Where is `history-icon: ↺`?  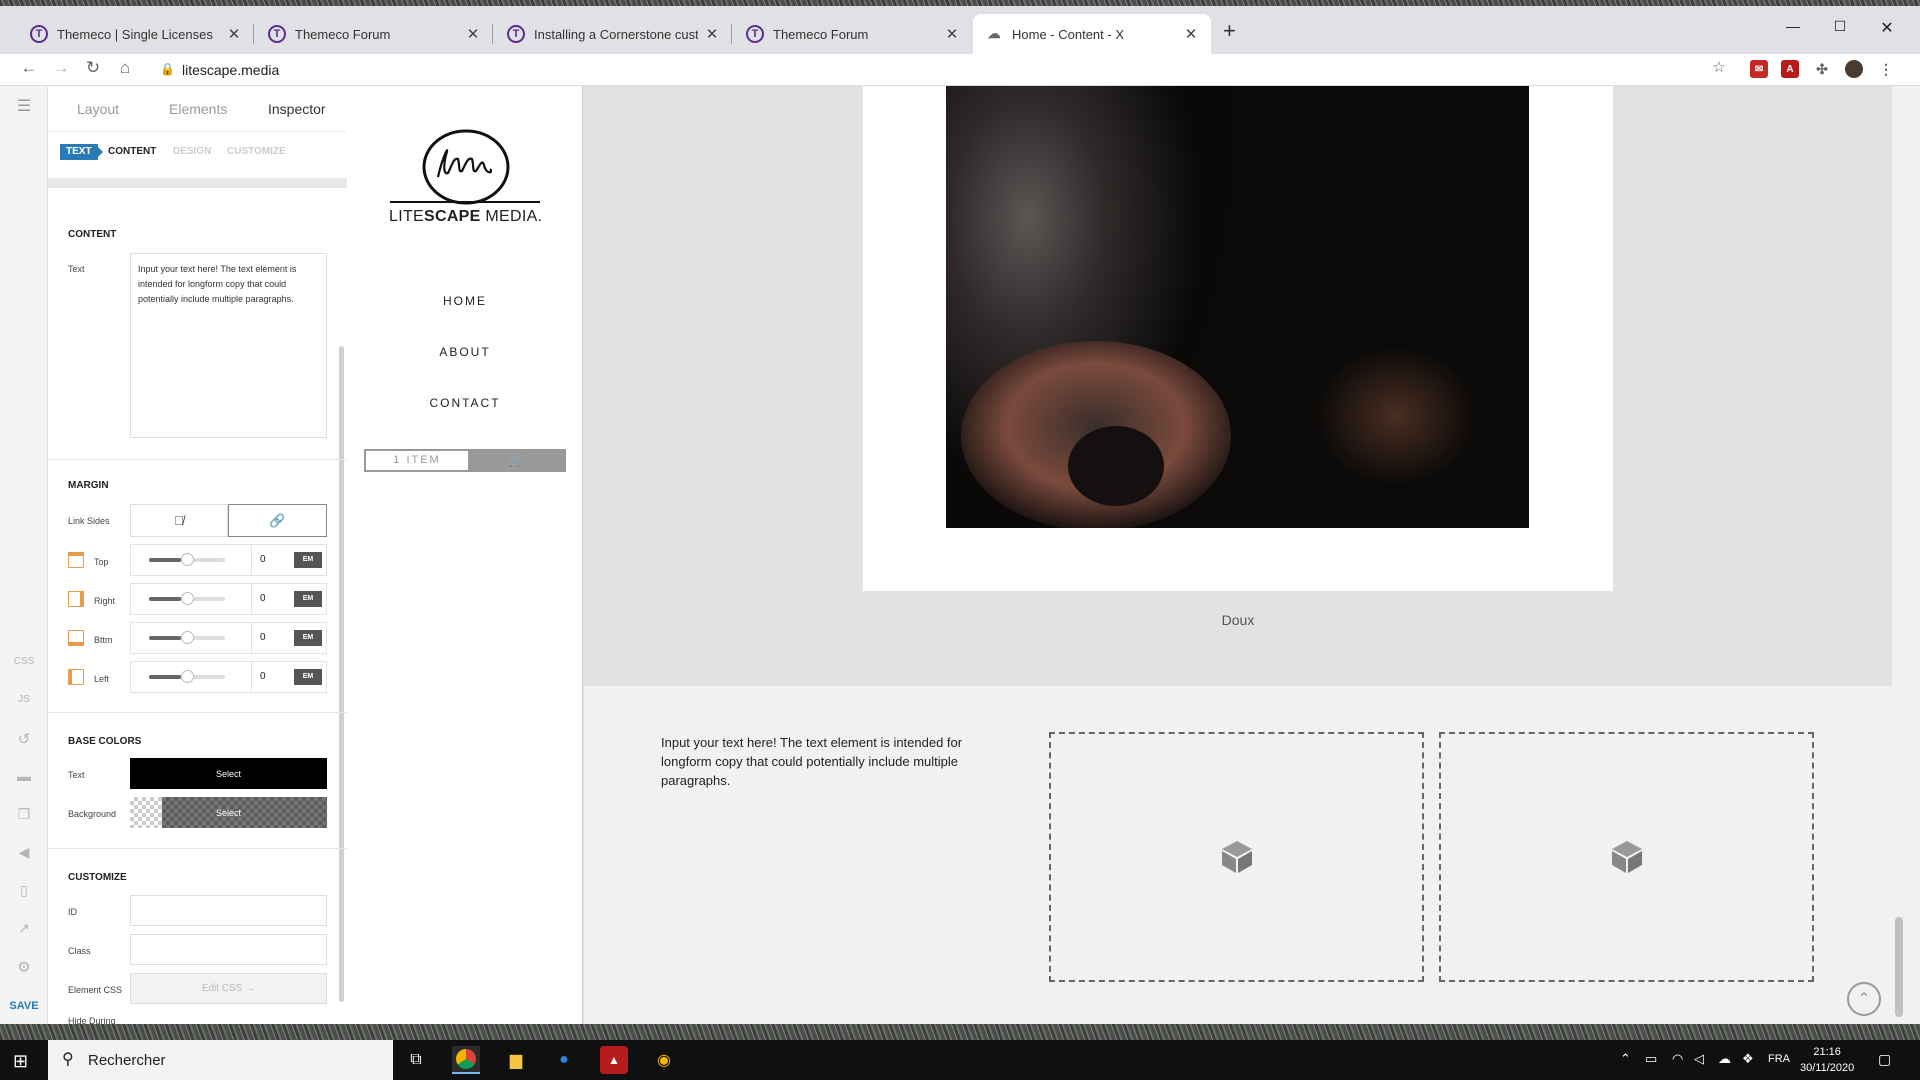 history-icon: ↺ is located at coordinates (24, 739).